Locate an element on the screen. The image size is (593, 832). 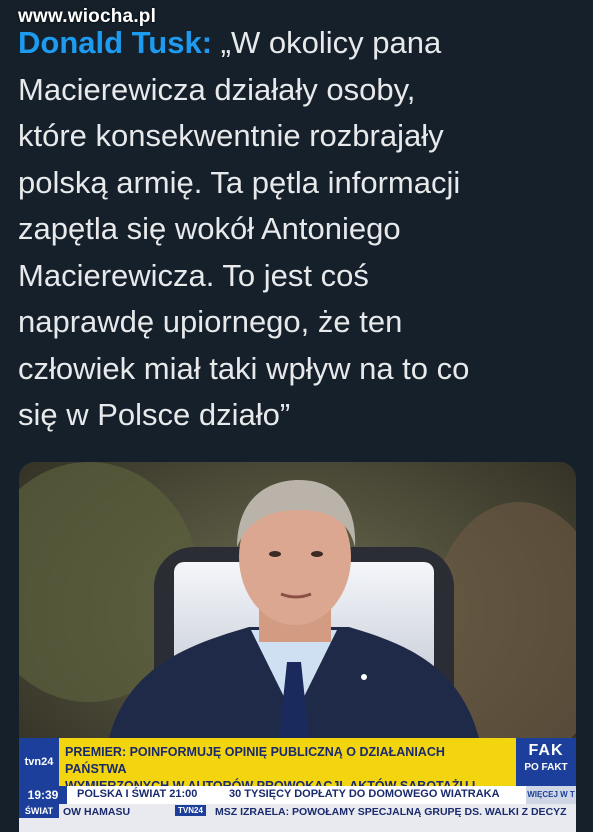
tweet-line: „W okolicy pana is located at coordinates (331, 42).